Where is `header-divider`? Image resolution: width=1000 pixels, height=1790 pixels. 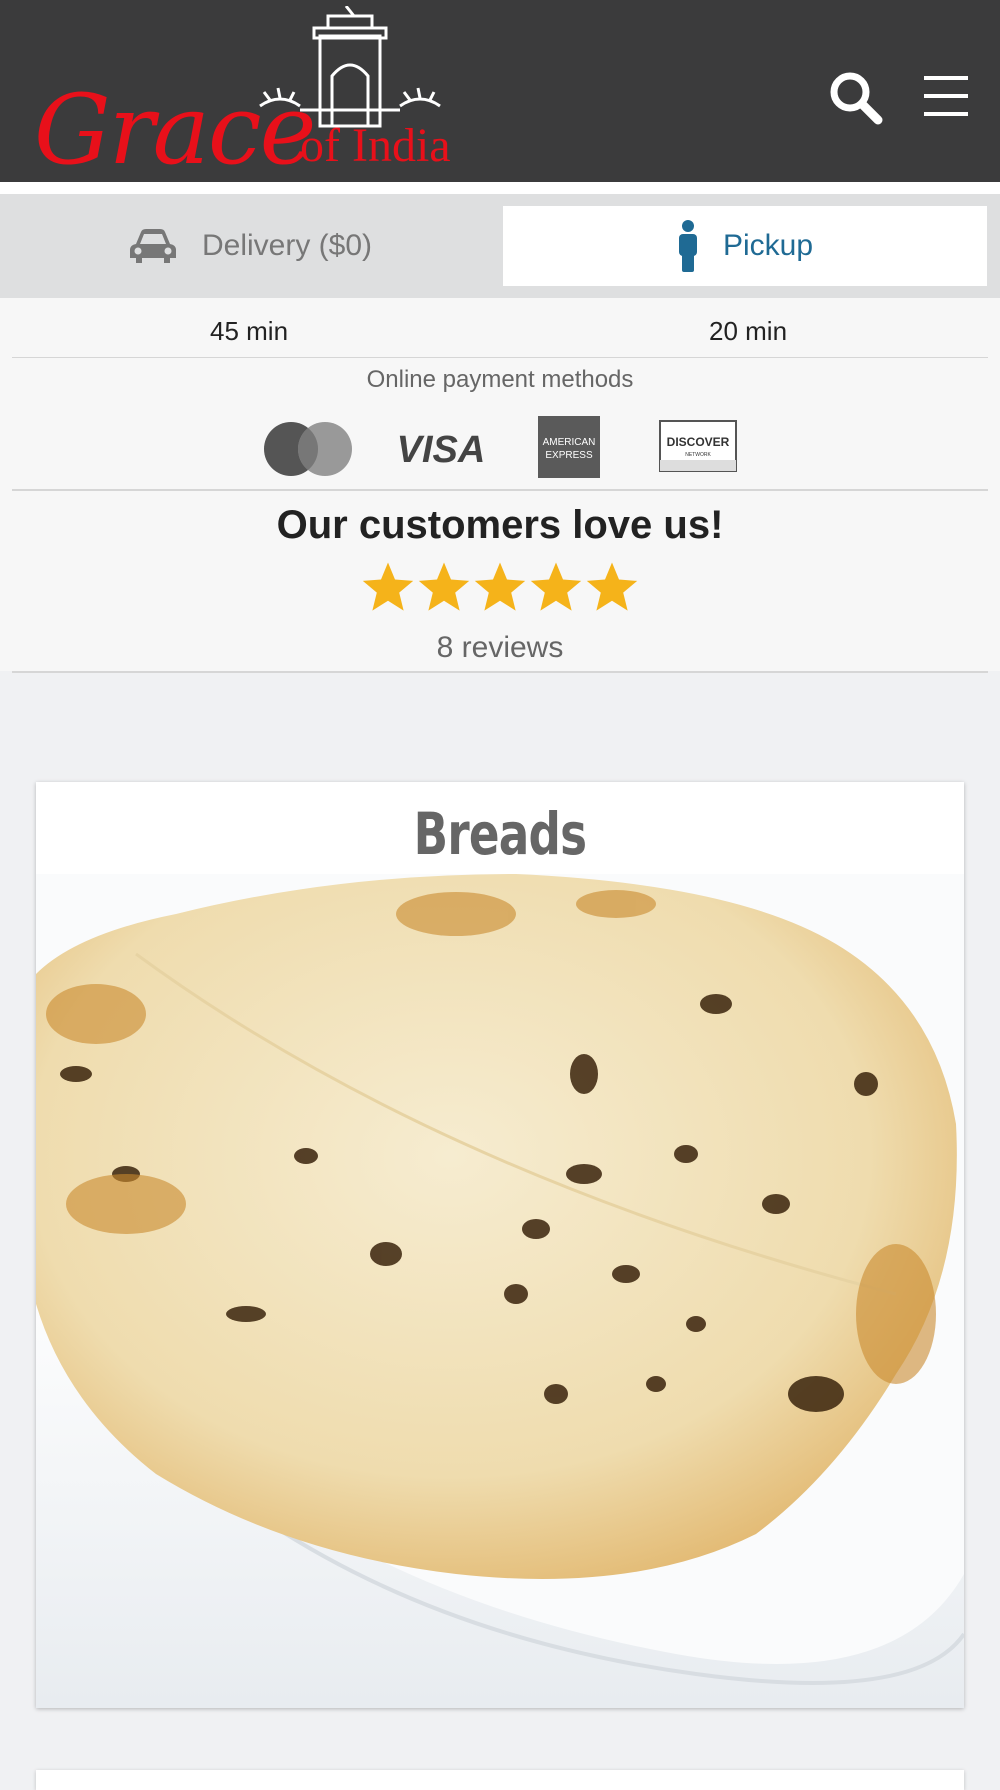
header-divider is located at coordinates (500, 188).